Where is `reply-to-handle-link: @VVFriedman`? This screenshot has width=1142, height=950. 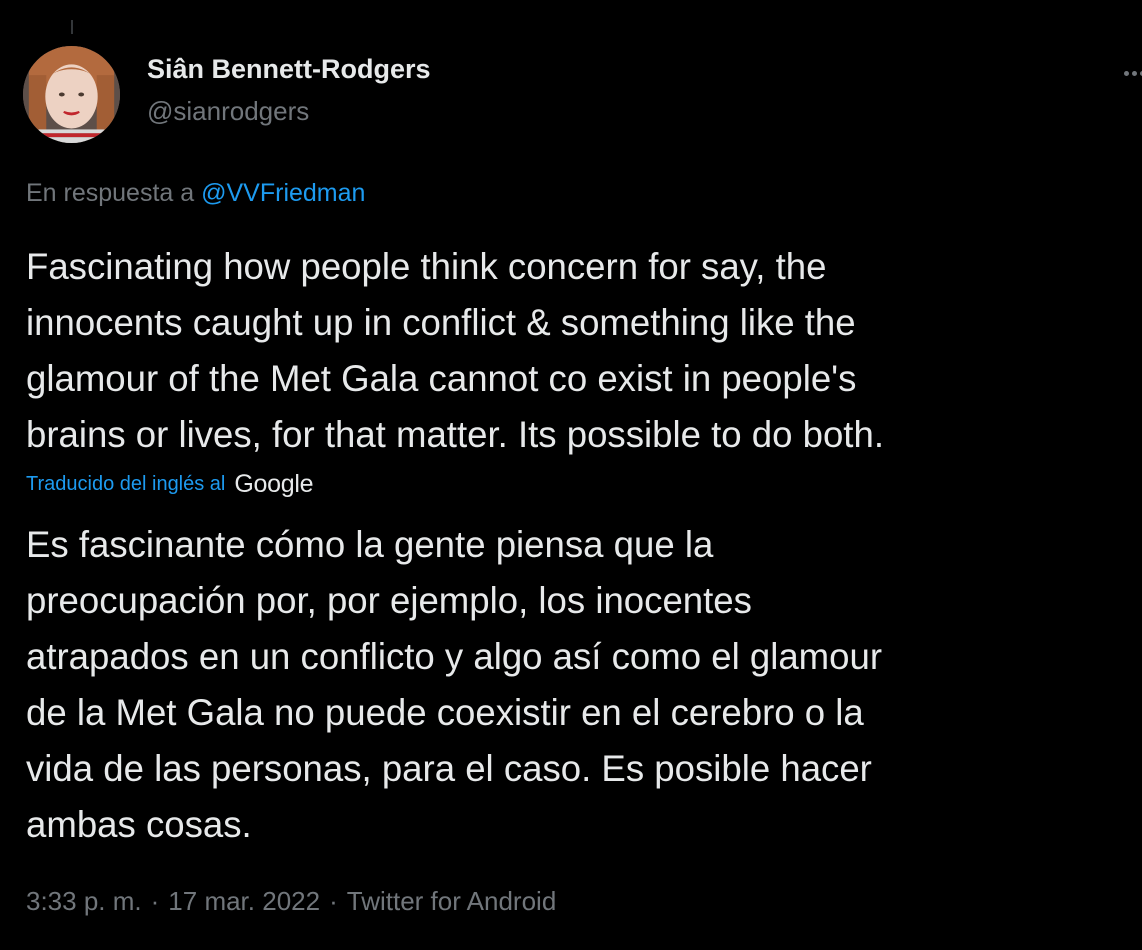
reply-to-handle-link: @VVFriedman is located at coordinates (283, 193).